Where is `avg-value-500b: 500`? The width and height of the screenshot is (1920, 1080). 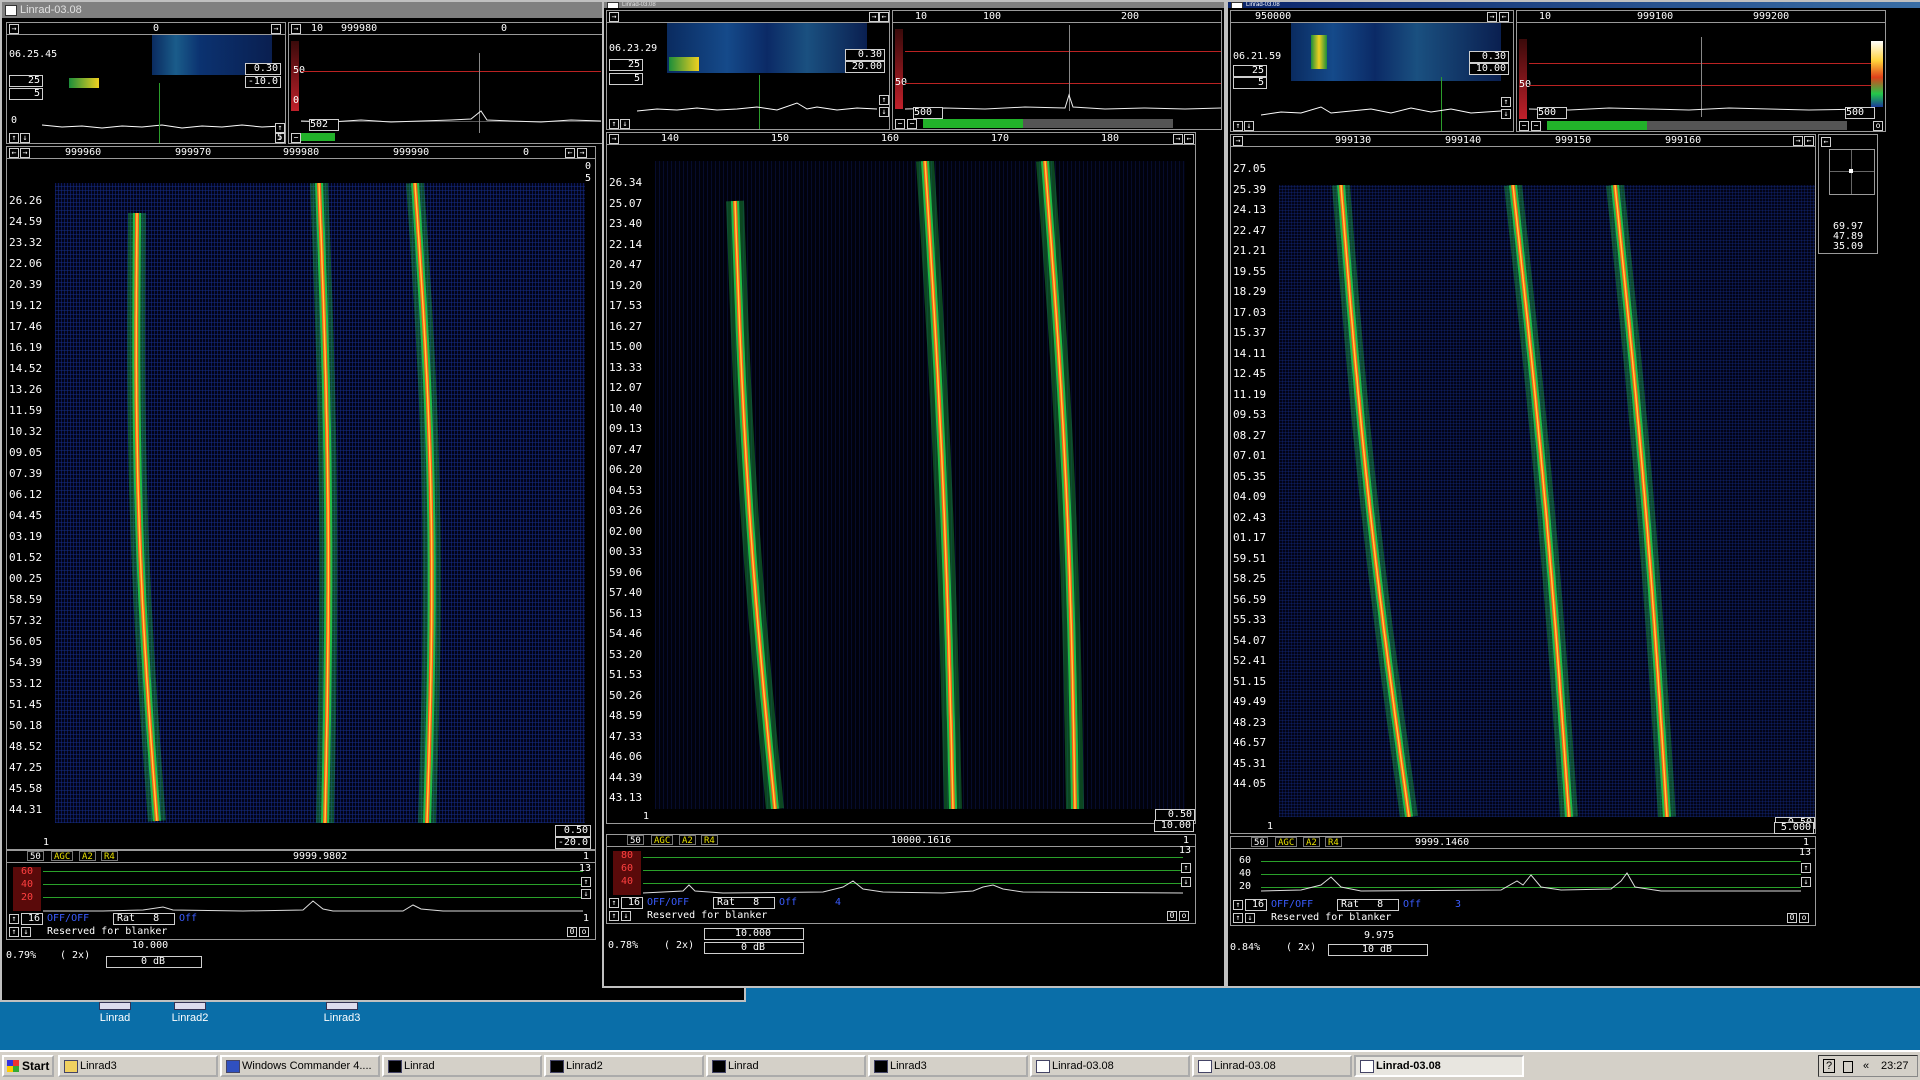
avg-value-500b: 500 is located at coordinates (1860, 113).